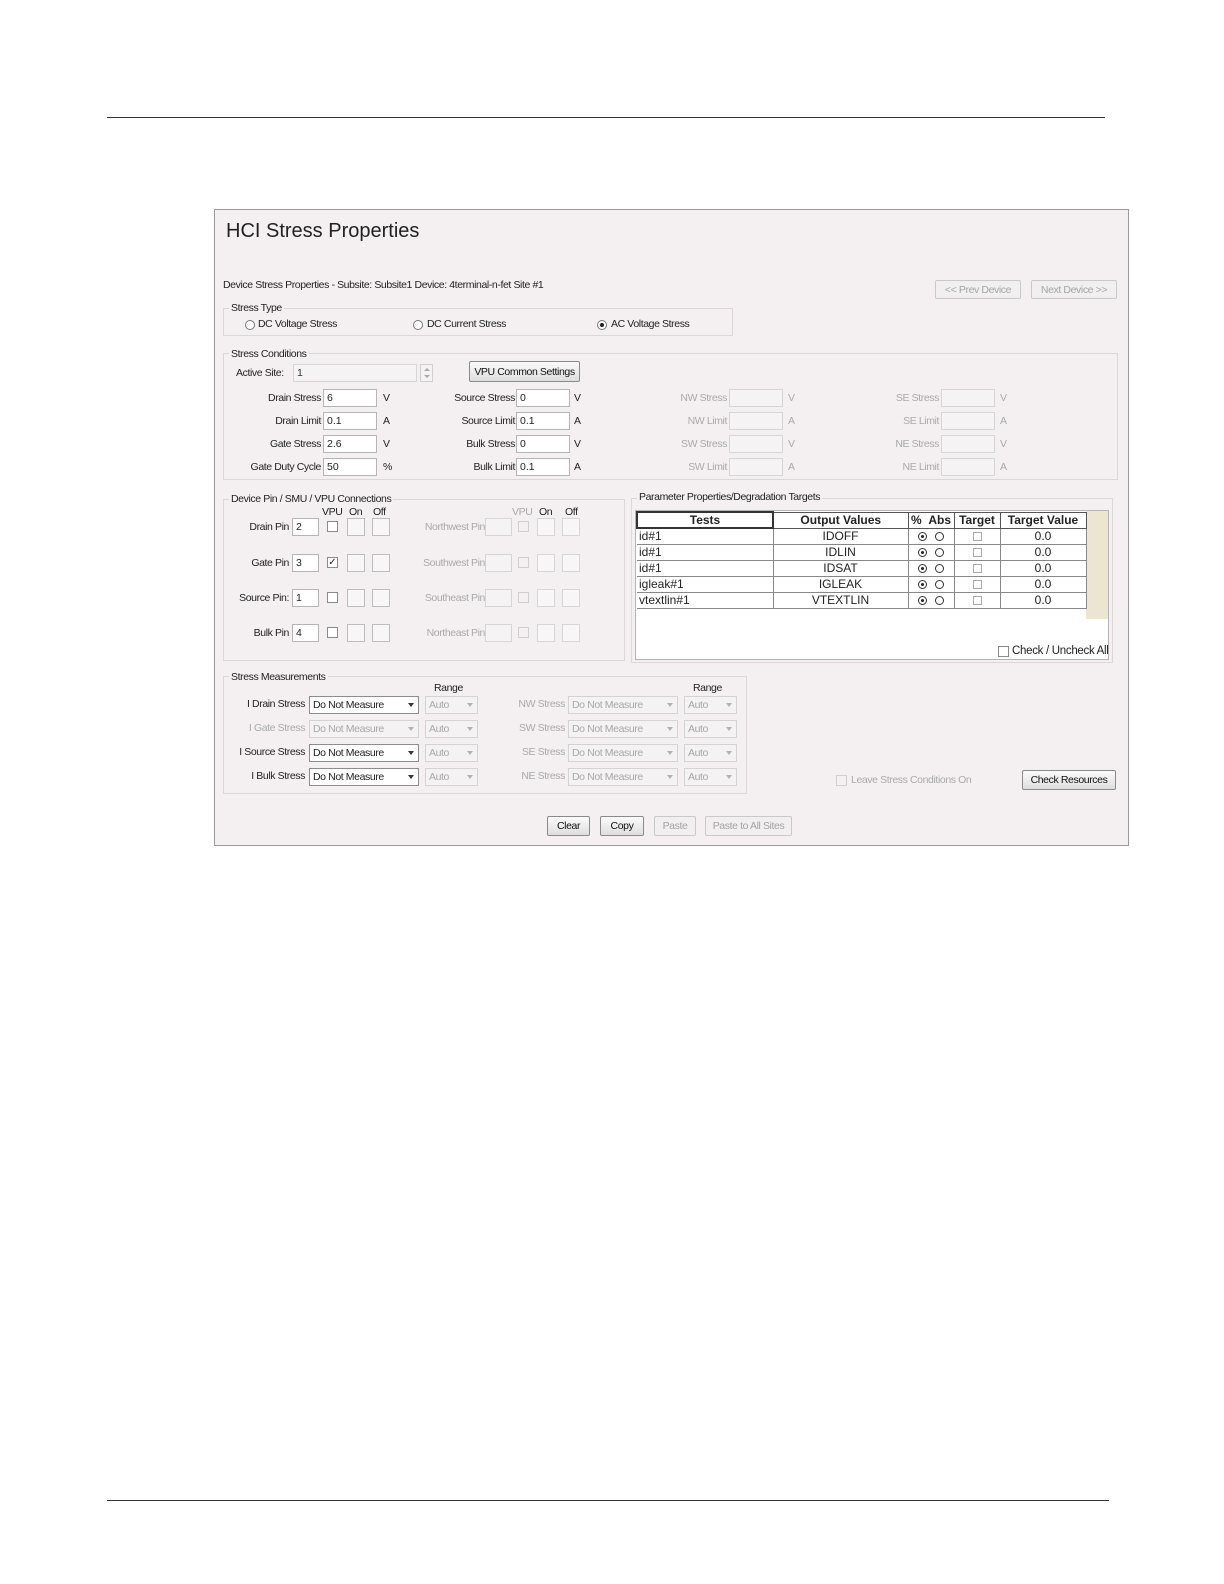 Image resolution: width=1224 pixels, height=1584 pixels. What do you see at coordinates (1074, 289) in the screenshot?
I see `next-device-button: Next Device >>` at bounding box center [1074, 289].